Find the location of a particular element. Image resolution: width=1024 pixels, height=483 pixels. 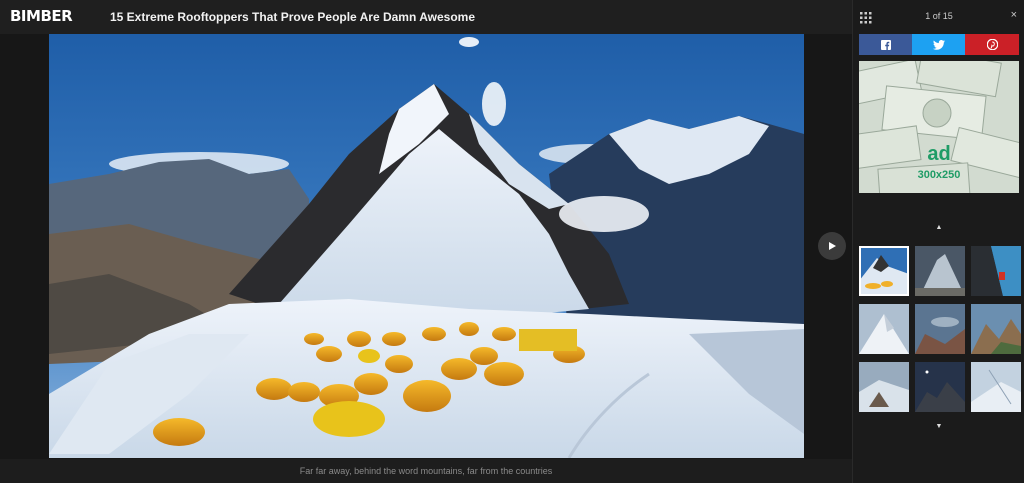

next-slide-button is located at coordinates (832, 246).